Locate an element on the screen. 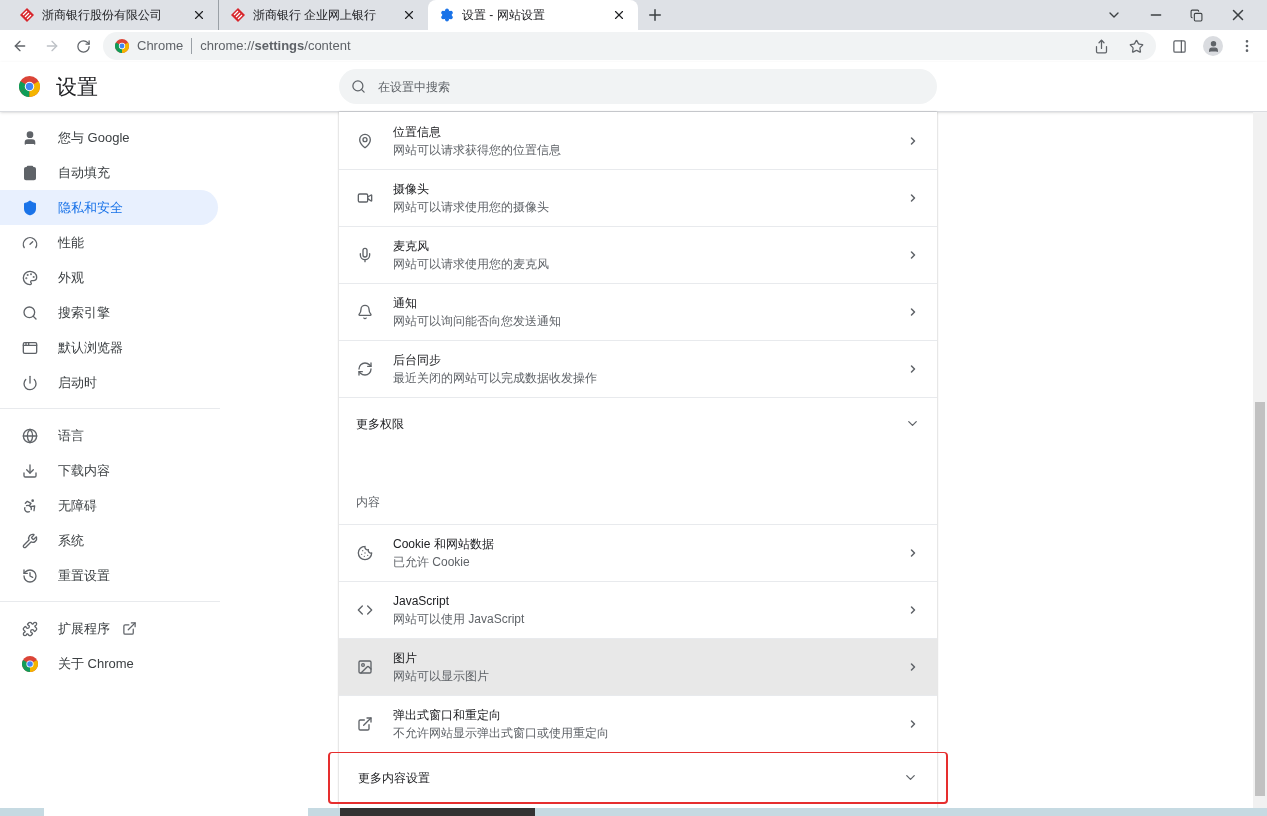 This screenshot has width=1267, height=816. expander-row: 更多内容设置 is located at coordinates (638, 778).